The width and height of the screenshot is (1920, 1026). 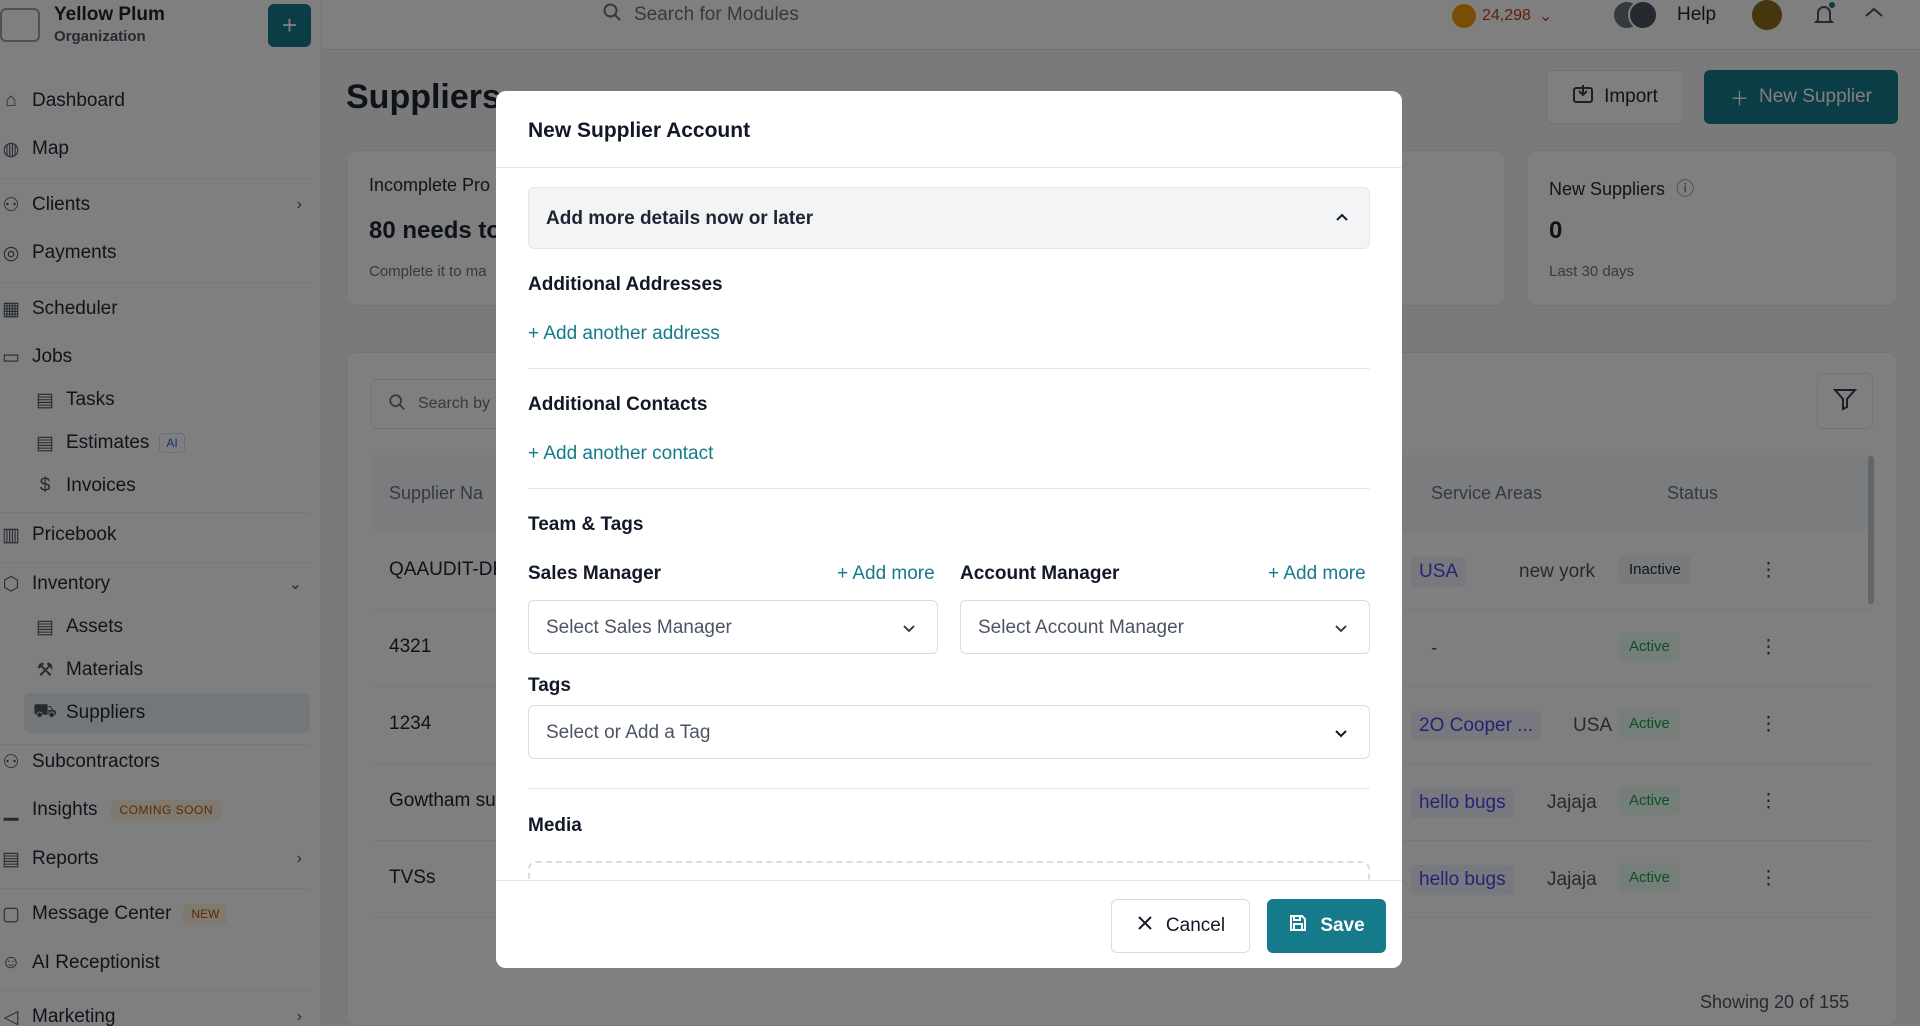 What do you see at coordinates (639, 627) in the screenshot?
I see `sales-manager-placeholder: Select Sales Manager` at bounding box center [639, 627].